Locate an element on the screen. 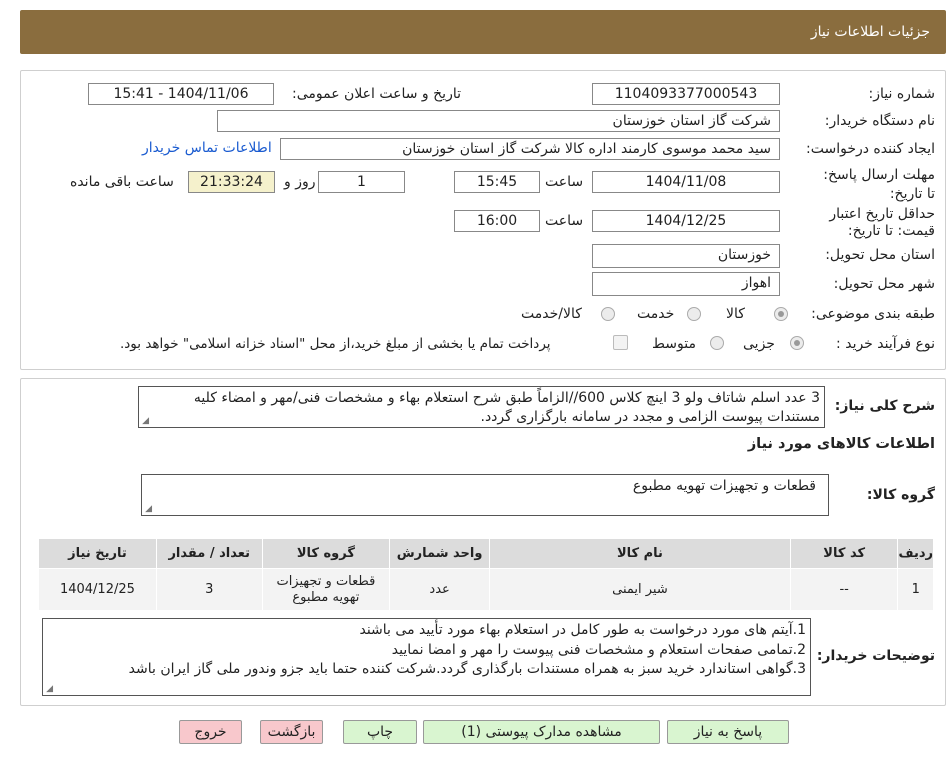 Image resolution: width=951 pixels, height=764 pixels. need-number-field: 1104093377000543 is located at coordinates (686, 94).